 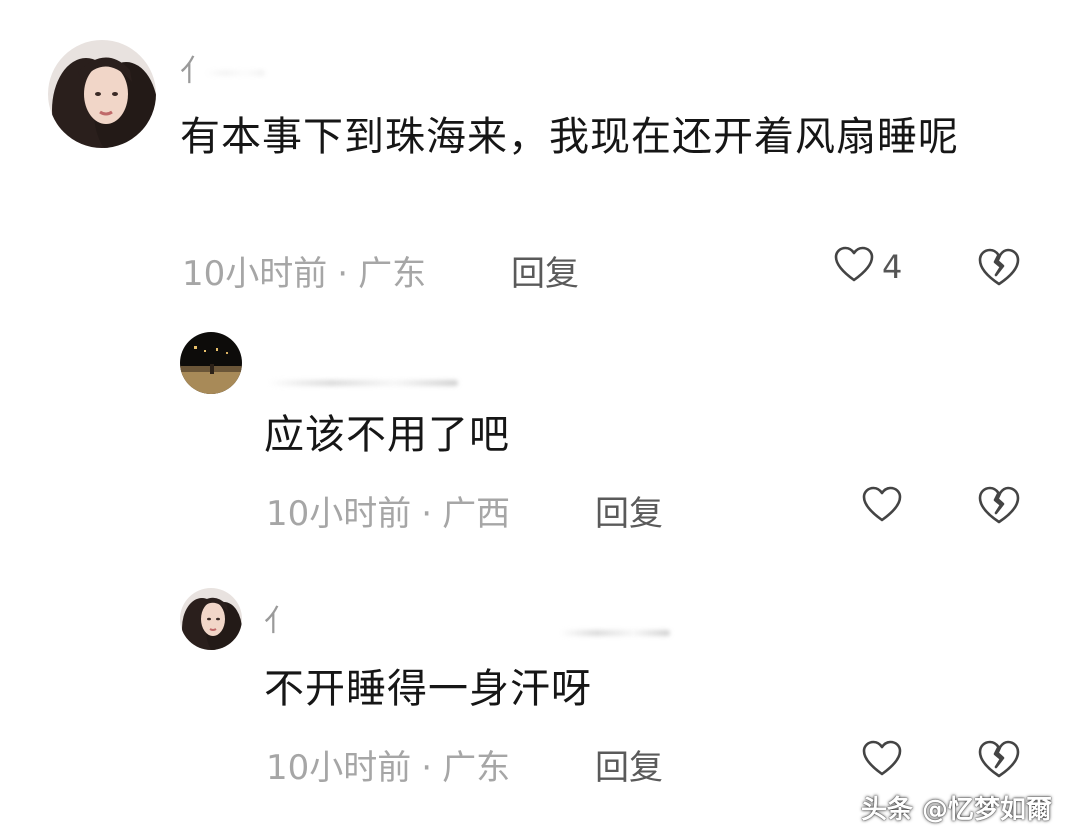 What do you see at coordinates (476, 514) in the screenshot?
I see `comment-location: 广西` at bounding box center [476, 514].